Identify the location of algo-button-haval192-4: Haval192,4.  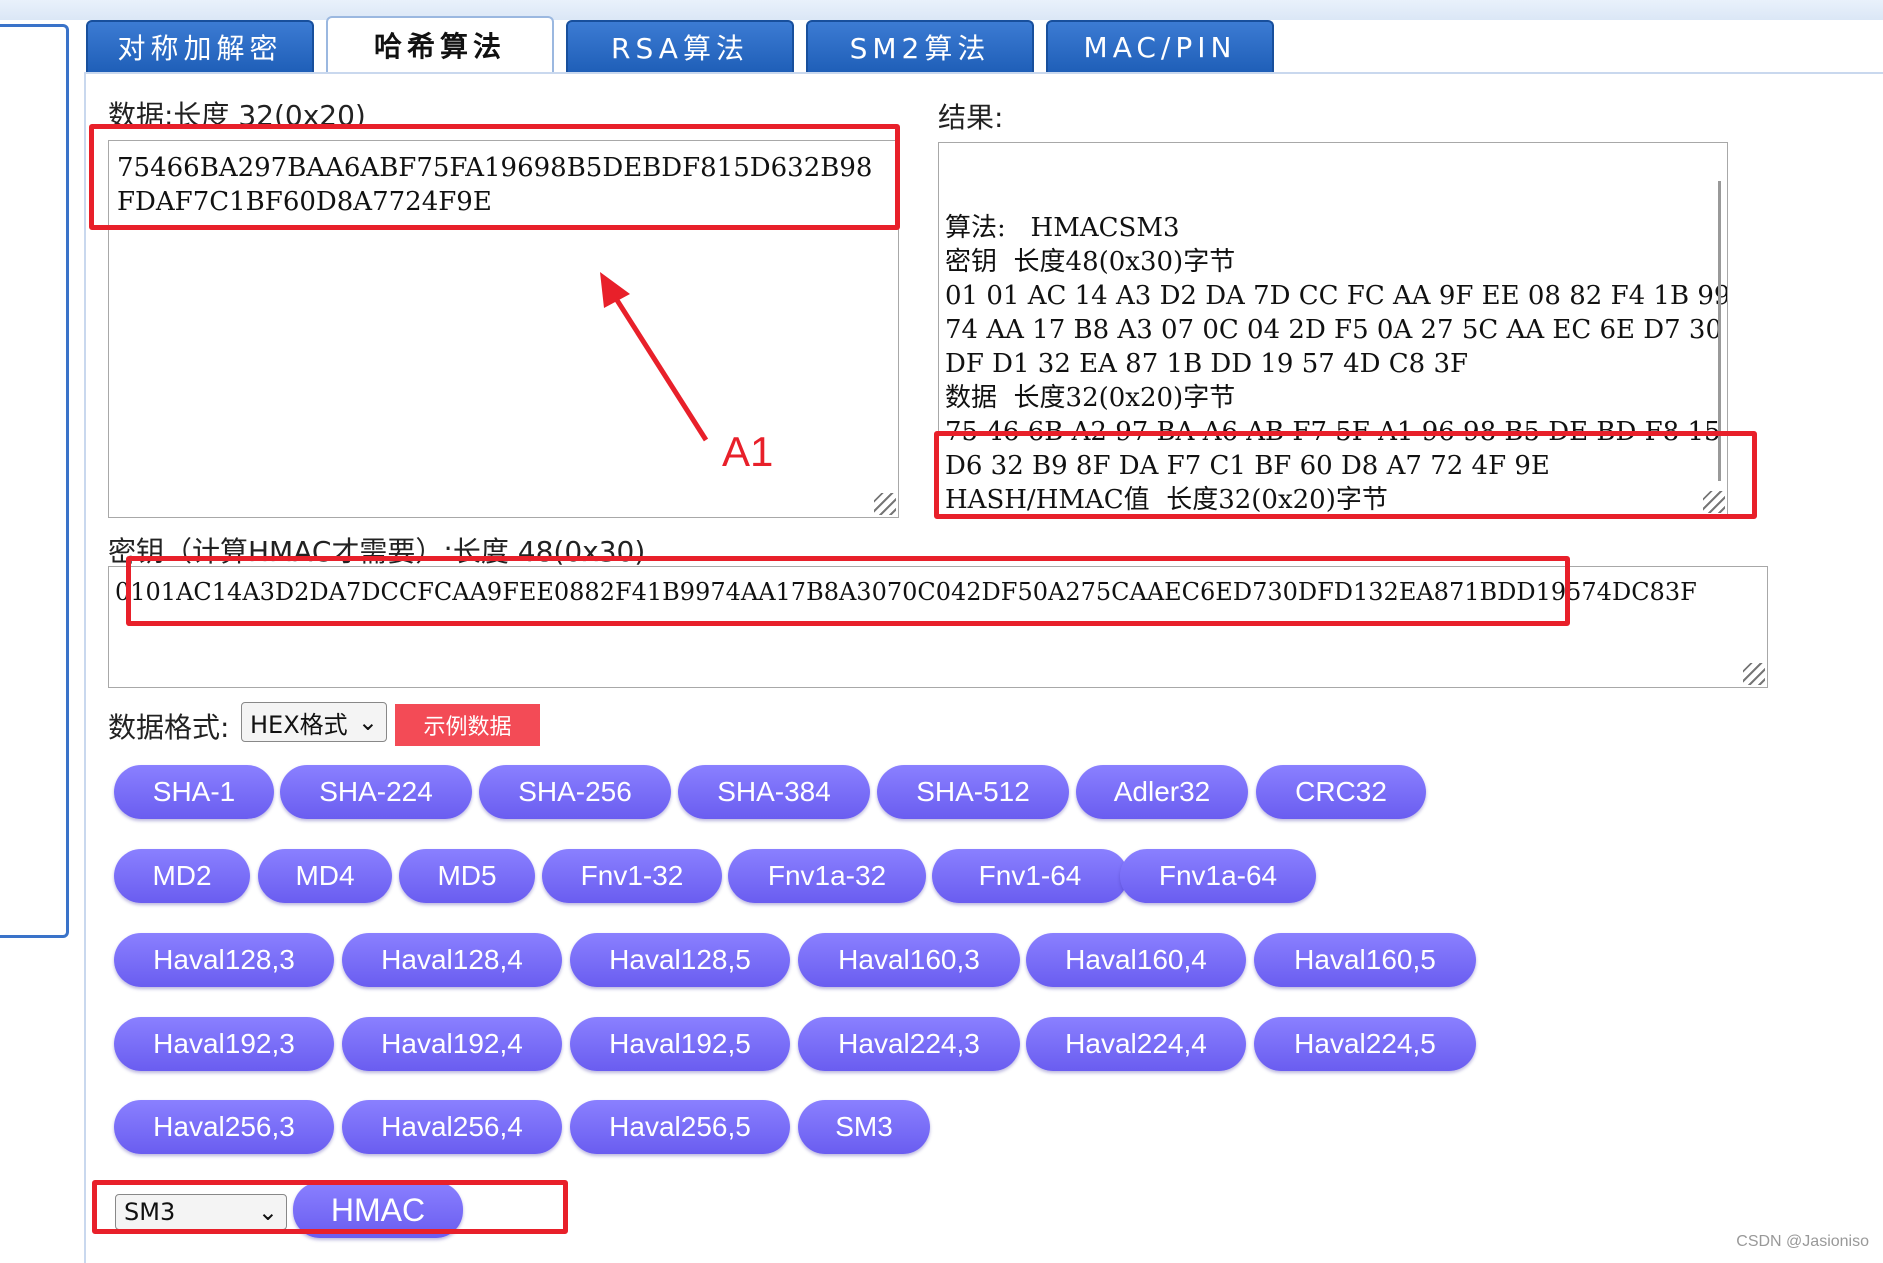
(452, 1044).